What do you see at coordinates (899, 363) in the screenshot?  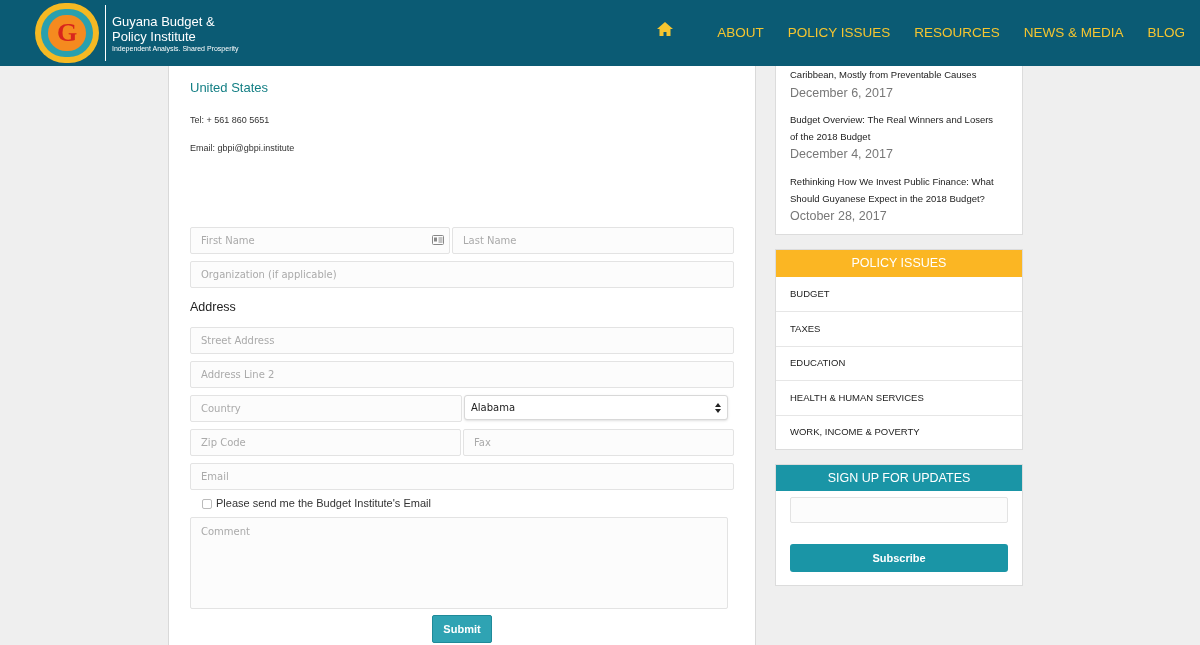 I see `policy-link: EDUCATION` at bounding box center [899, 363].